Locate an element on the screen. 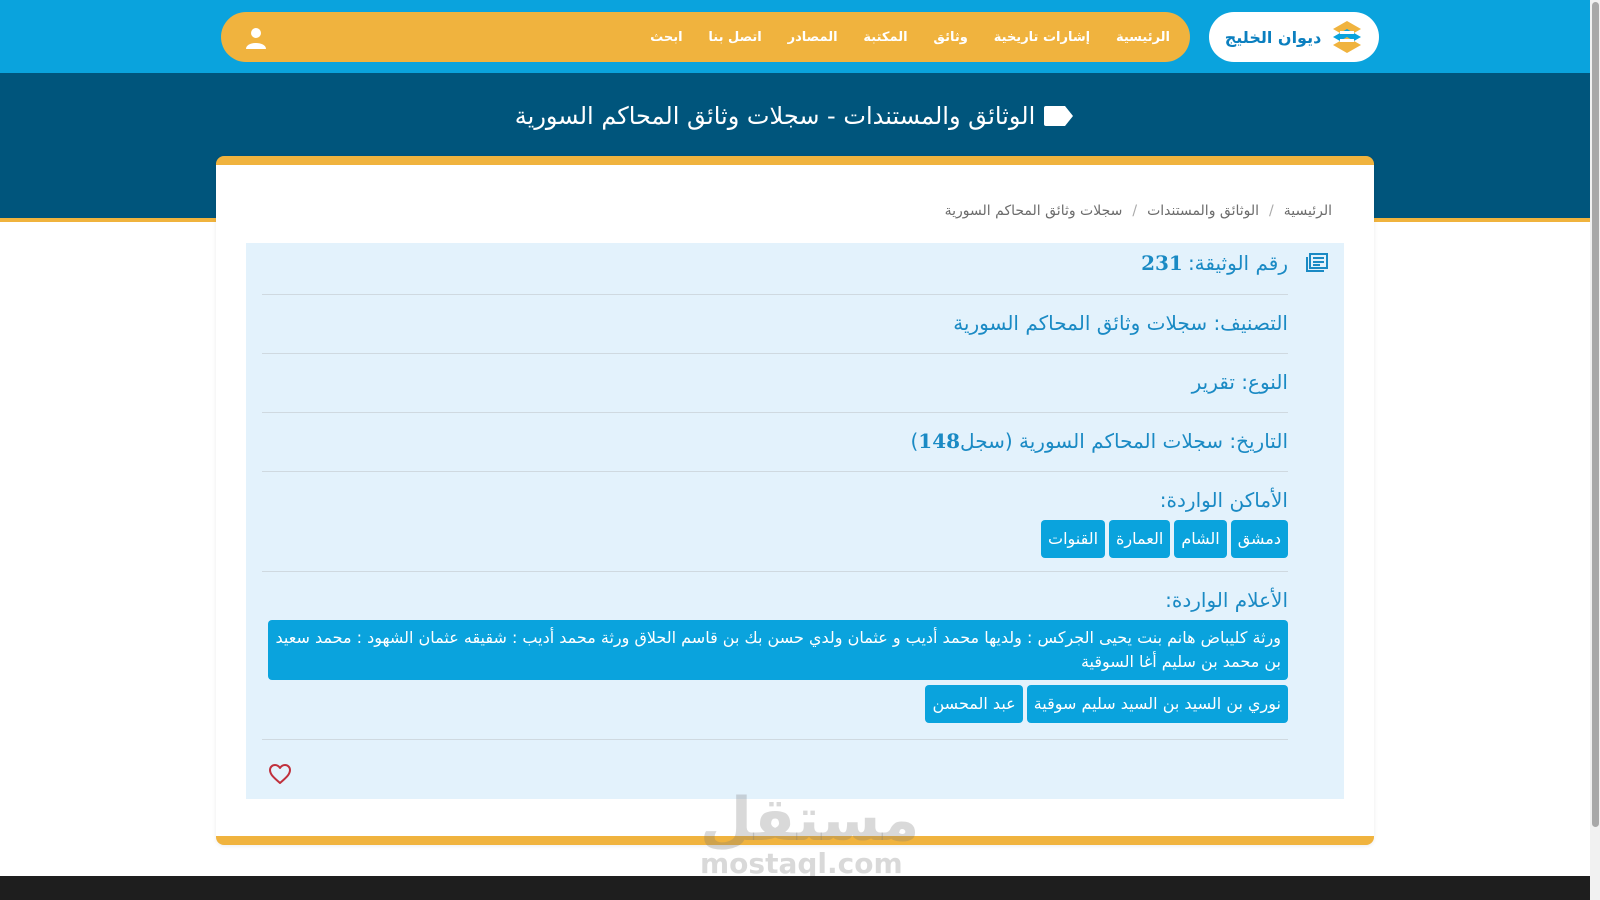  nav-home: الرئيسية is located at coordinates (1143, 37).